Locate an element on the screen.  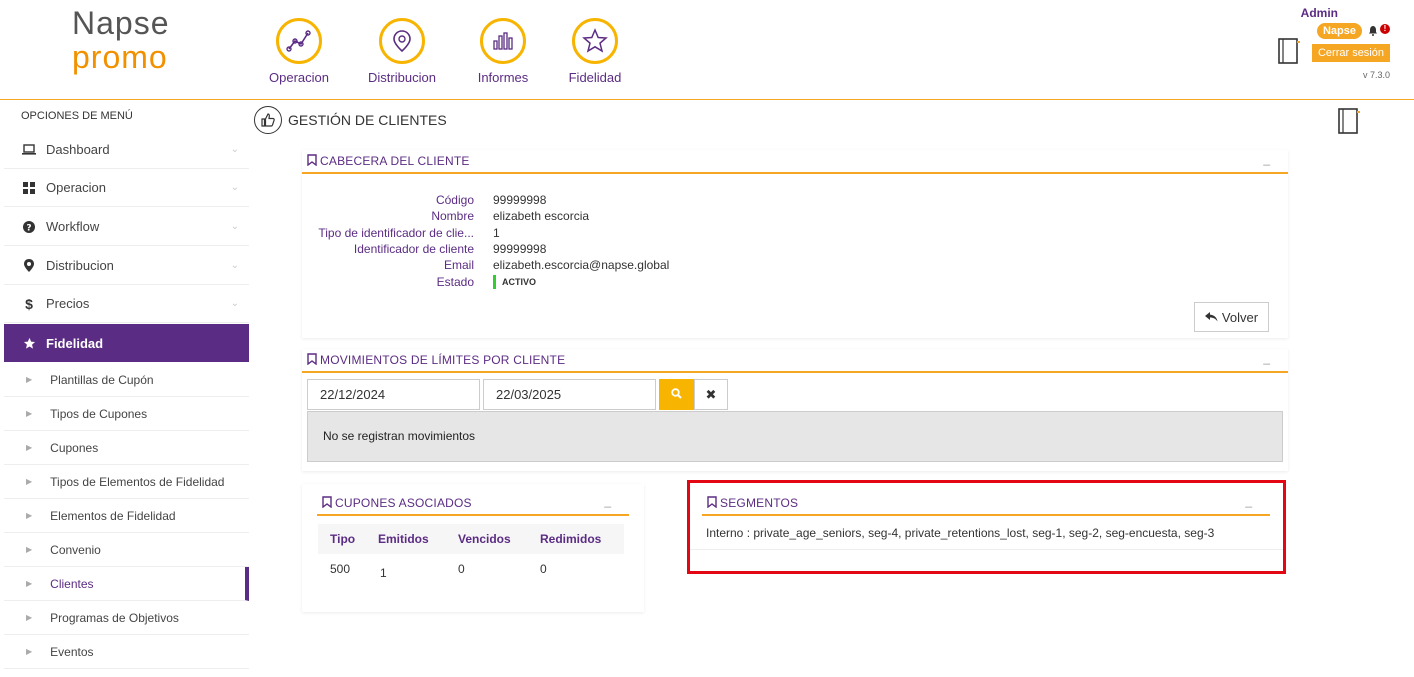
search-icon is located at coordinates (676, 394).